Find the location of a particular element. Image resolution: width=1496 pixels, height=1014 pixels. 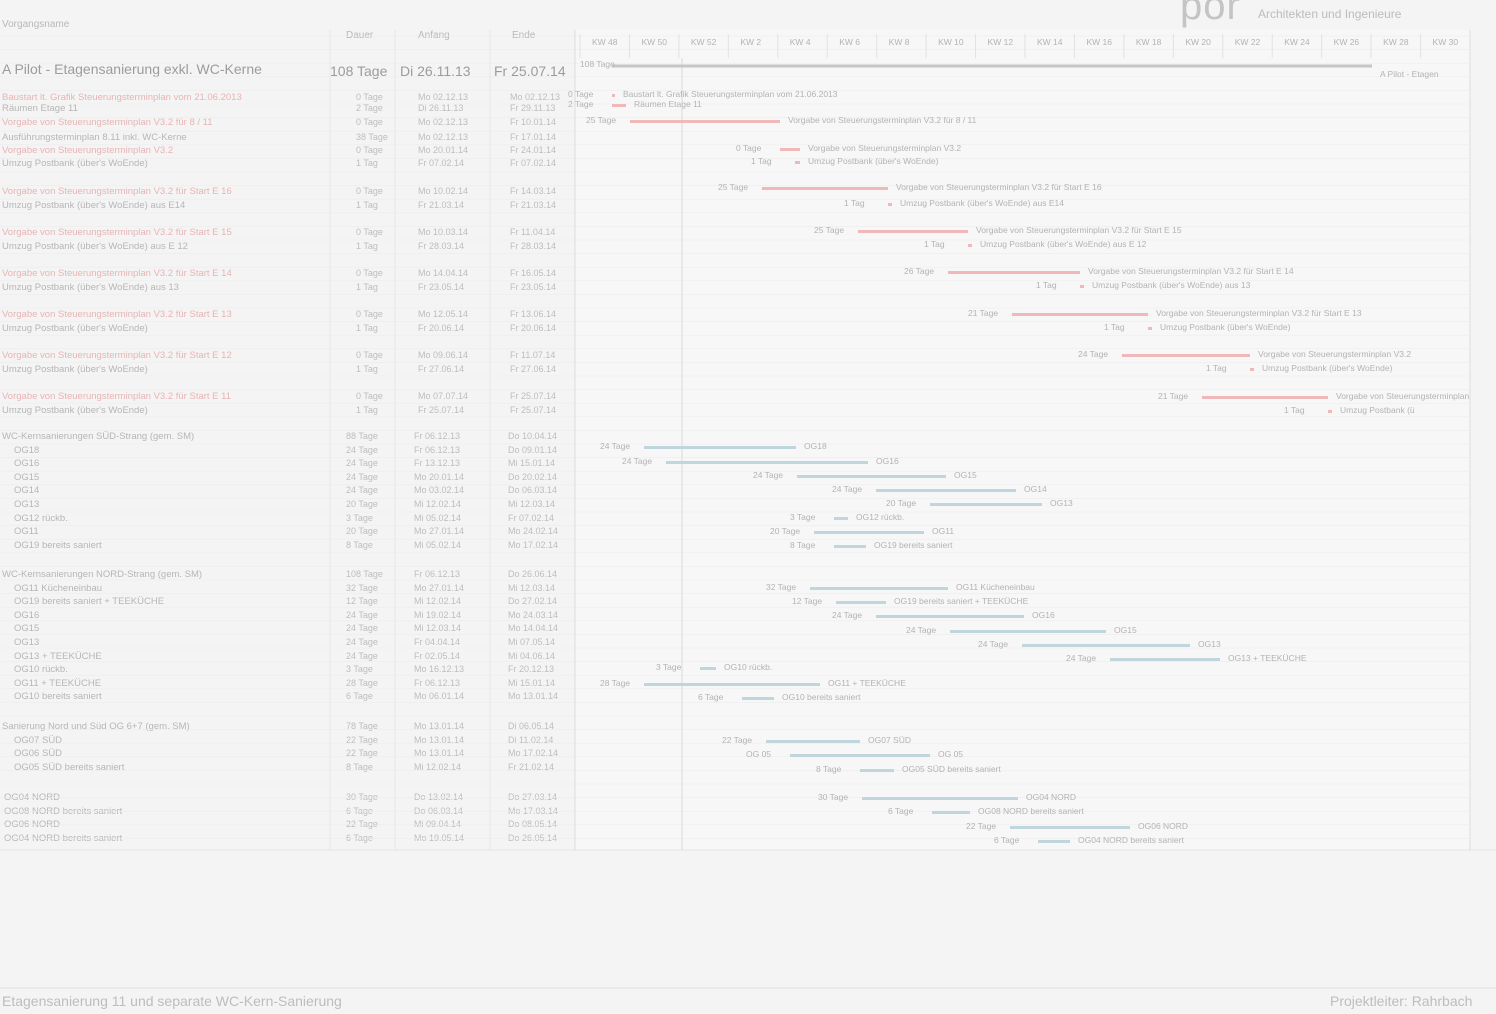

footer-project-lead: Projektleiter: Rahrbach is located at coordinates (1401, 1001).